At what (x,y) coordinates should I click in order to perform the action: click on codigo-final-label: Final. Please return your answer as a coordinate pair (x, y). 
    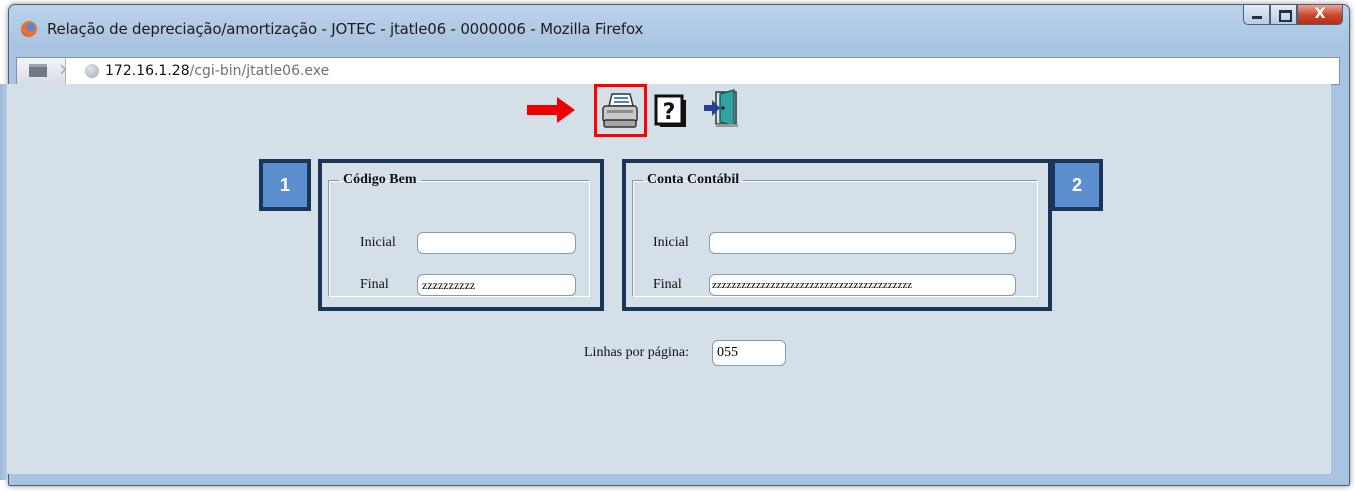
    Looking at the image, I should click on (374, 284).